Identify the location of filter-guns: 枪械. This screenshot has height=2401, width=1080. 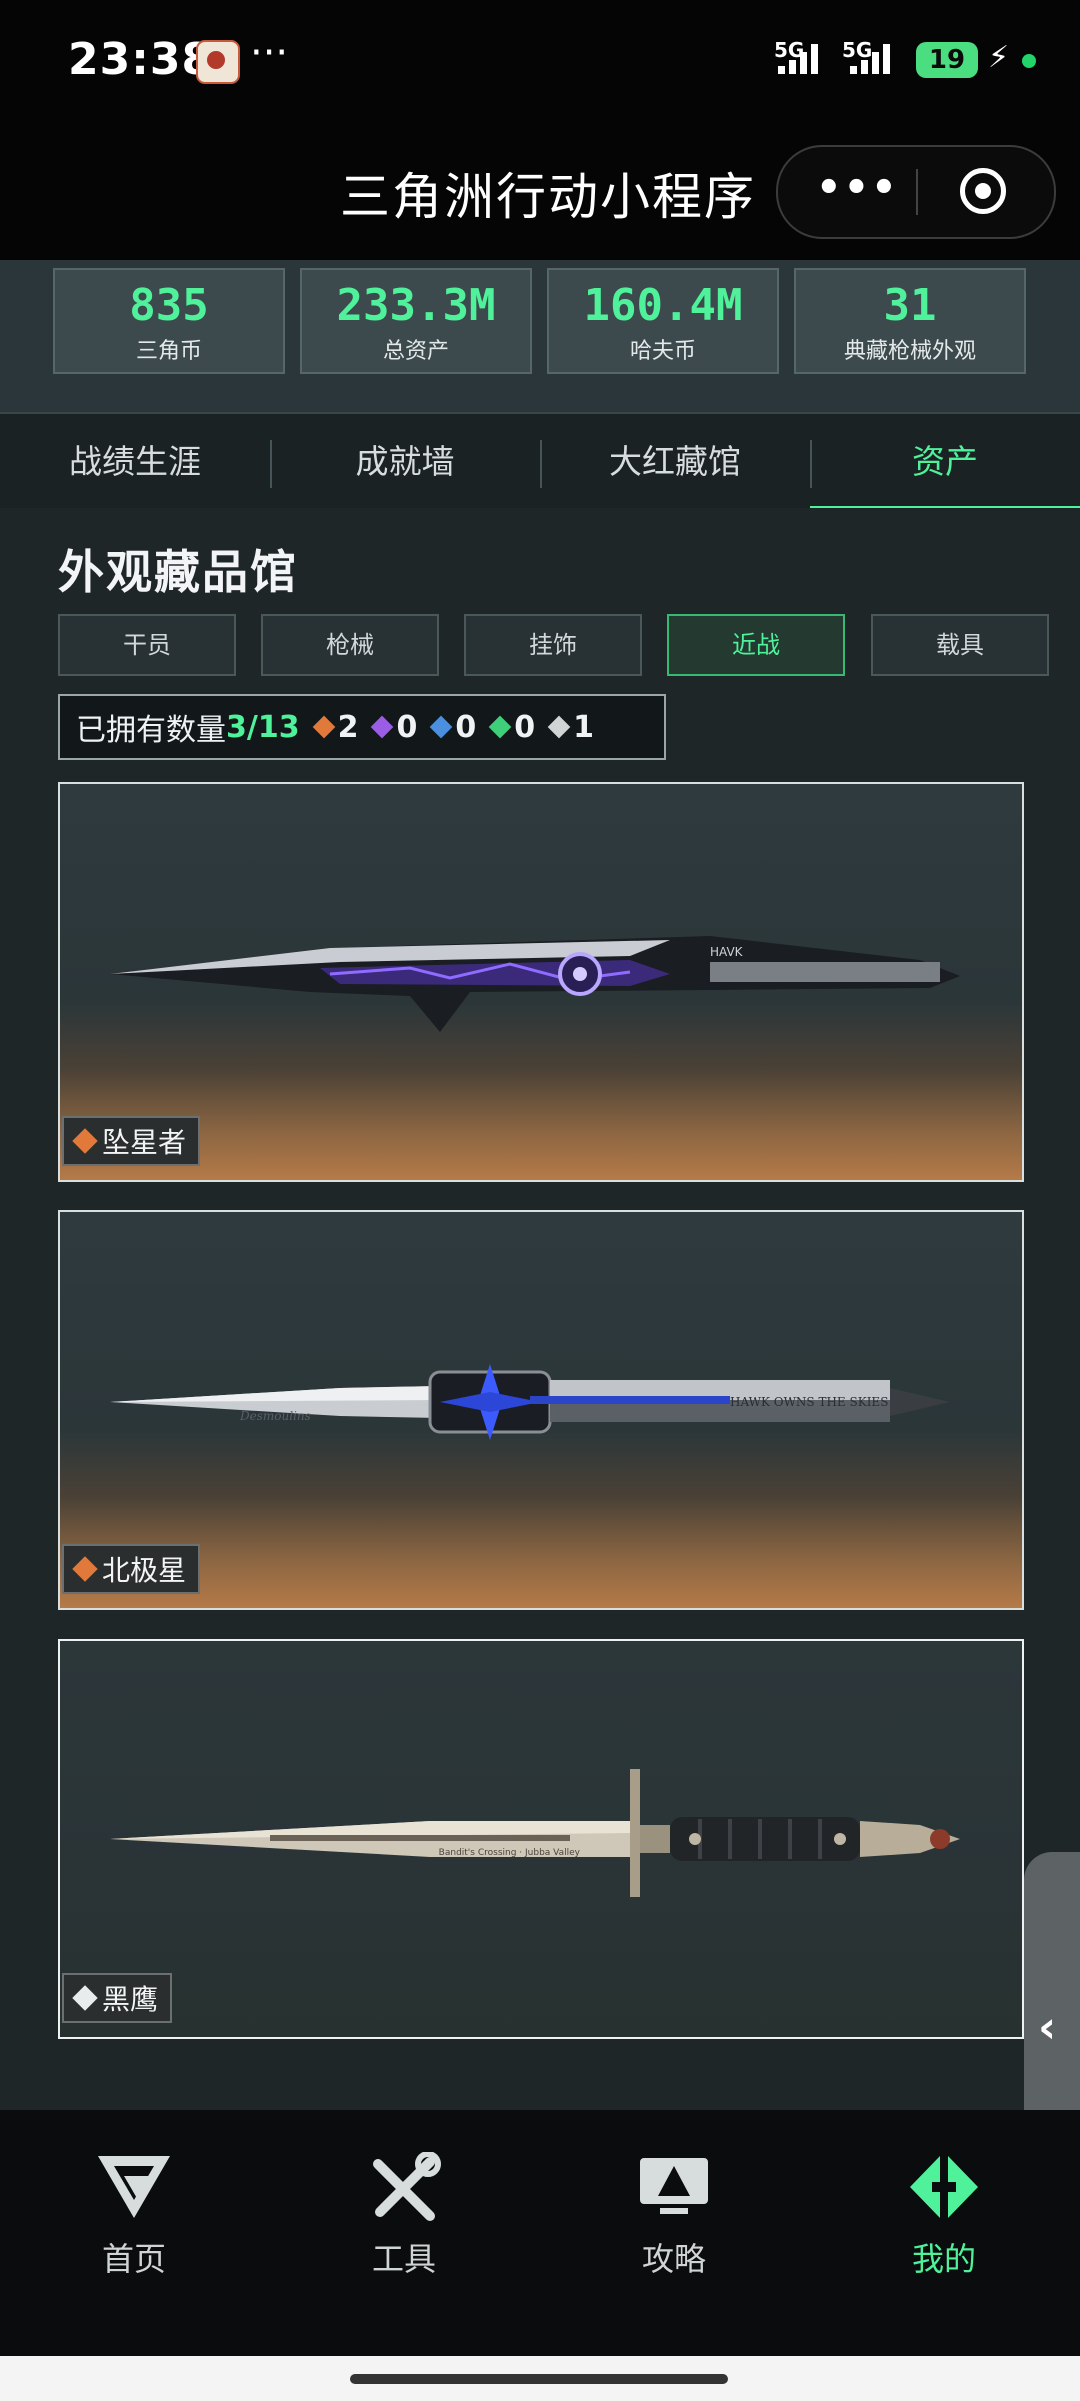
(350, 645).